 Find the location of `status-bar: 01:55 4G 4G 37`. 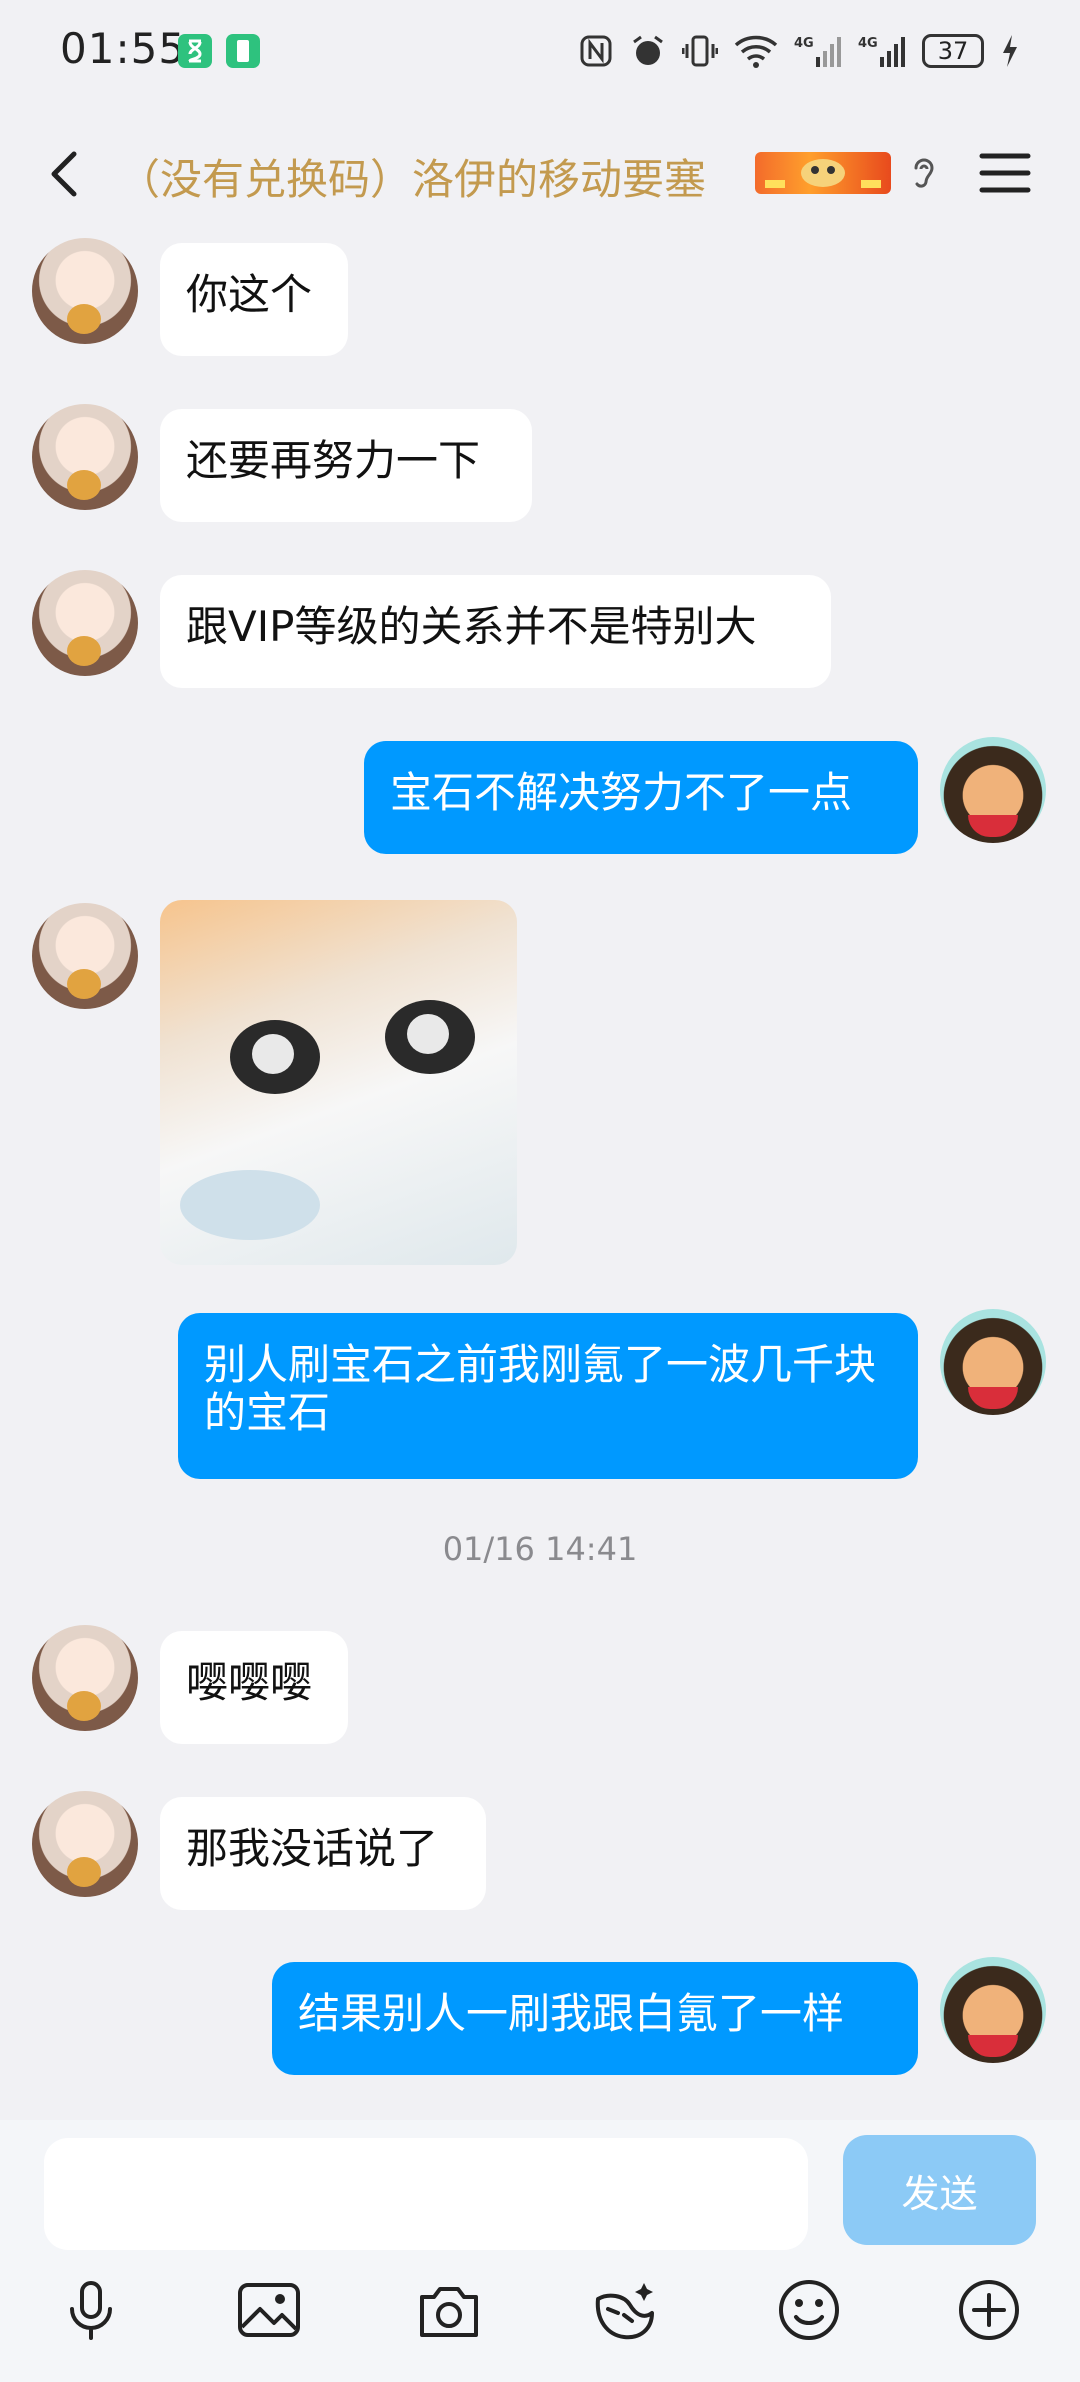

status-bar: 01:55 4G 4G 37 is located at coordinates (540, 50).